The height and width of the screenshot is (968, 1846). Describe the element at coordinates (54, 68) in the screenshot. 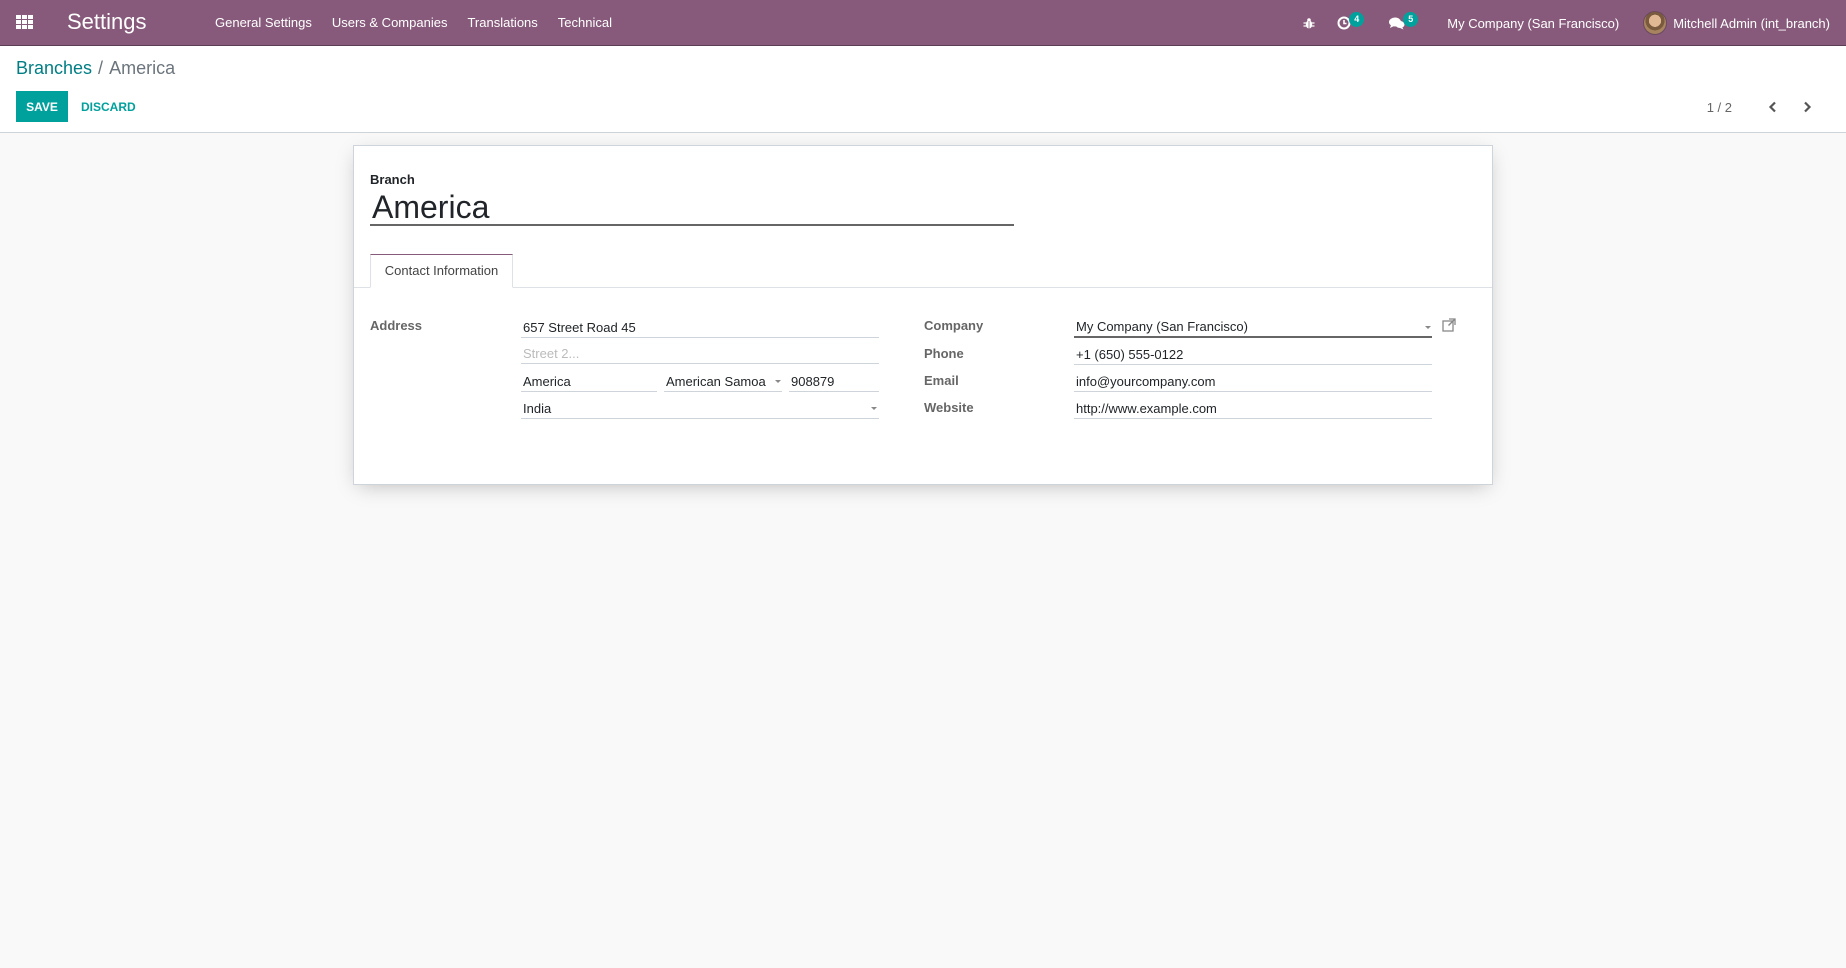

I see `breadcrumb-branches: Branches` at that location.